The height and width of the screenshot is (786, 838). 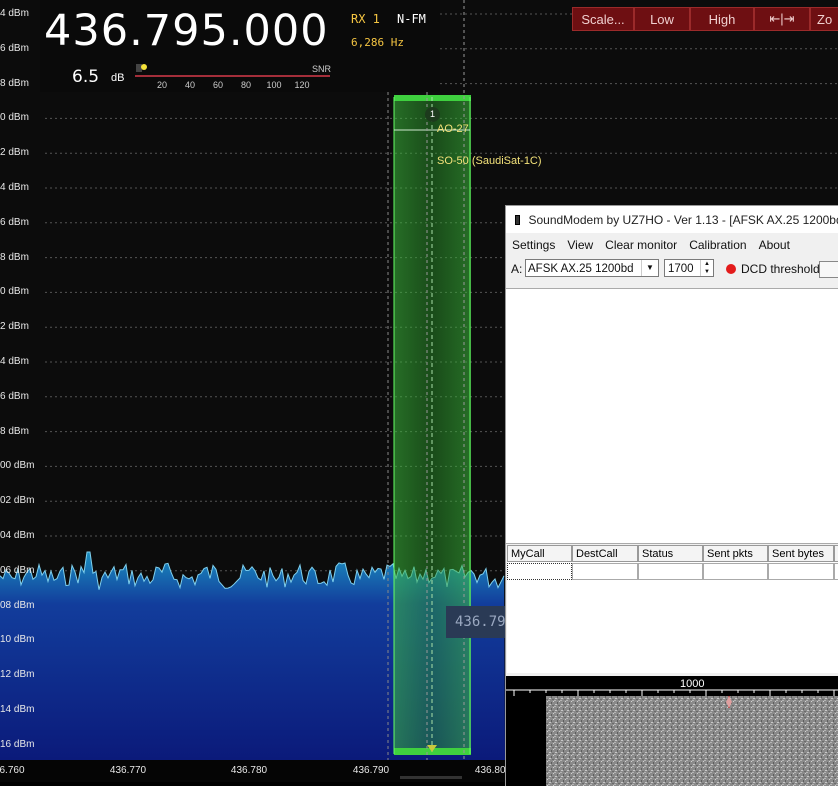 What do you see at coordinates (476, 622) in the screenshot?
I see `frequency-hover-readout: 436.79` at bounding box center [476, 622].